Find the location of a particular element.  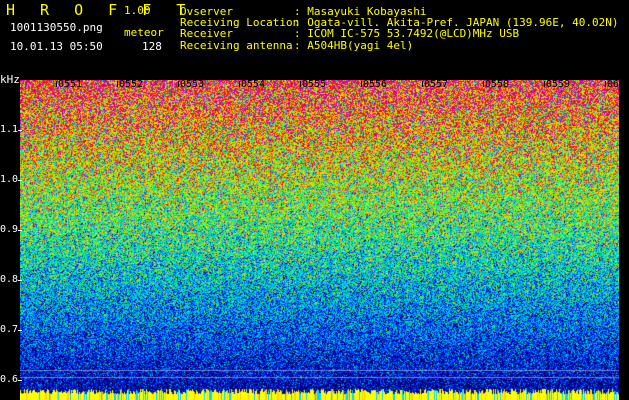

mode-label: meteor is located at coordinates (144, 32).